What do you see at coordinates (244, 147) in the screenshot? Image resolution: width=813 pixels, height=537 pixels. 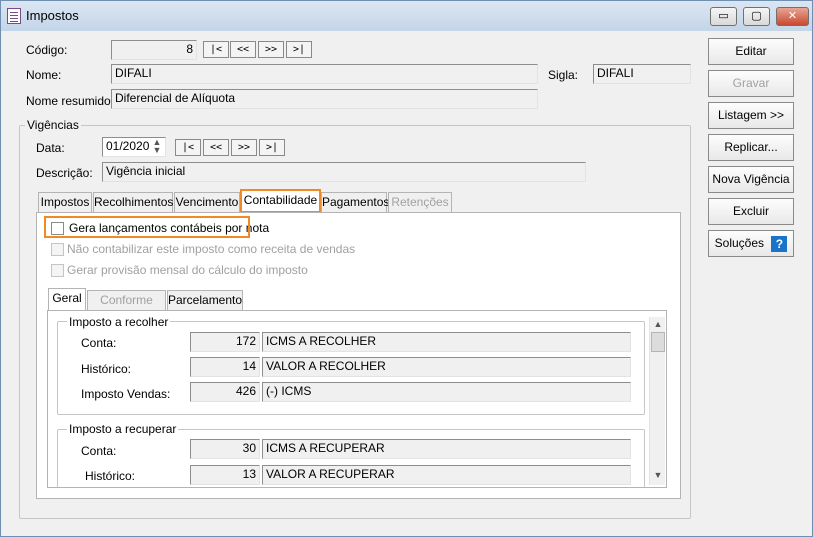 I see `vig-nav-next-button: >>` at bounding box center [244, 147].